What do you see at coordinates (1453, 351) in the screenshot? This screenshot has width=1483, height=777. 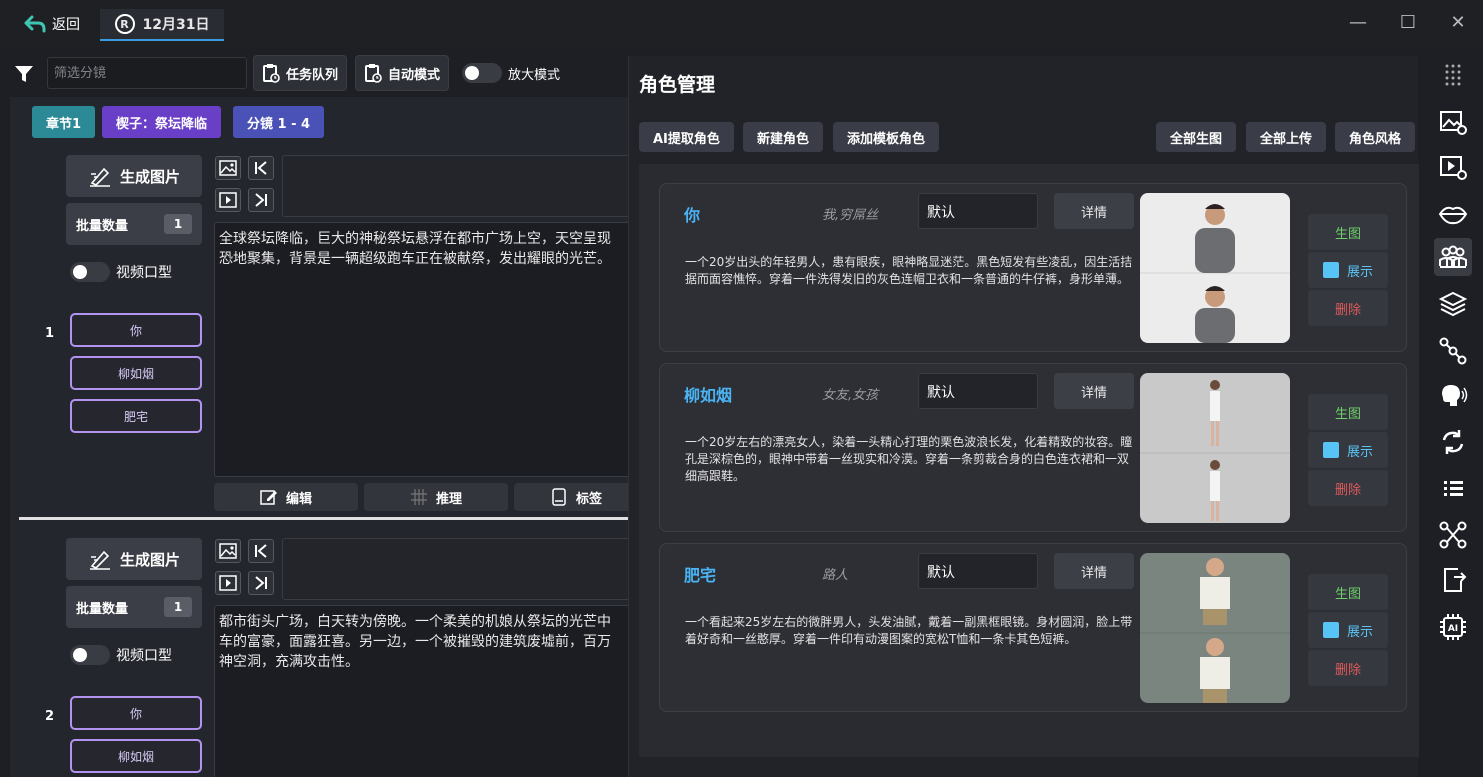 I see `nodes-icon` at bounding box center [1453, 351].